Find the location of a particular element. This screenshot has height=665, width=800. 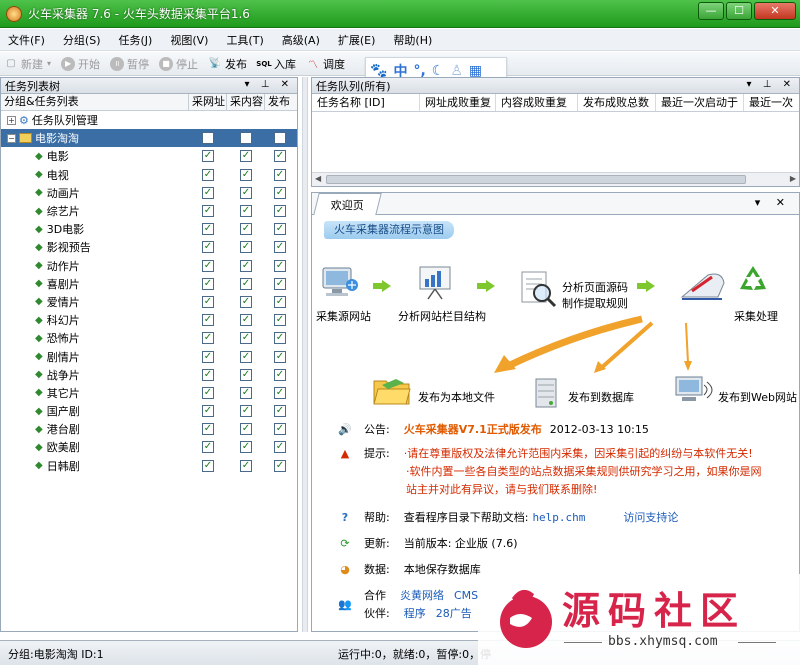

task-row: ◆ 恐怖片 ✓ ✓ ✓ is located at coordinates (149, 338).